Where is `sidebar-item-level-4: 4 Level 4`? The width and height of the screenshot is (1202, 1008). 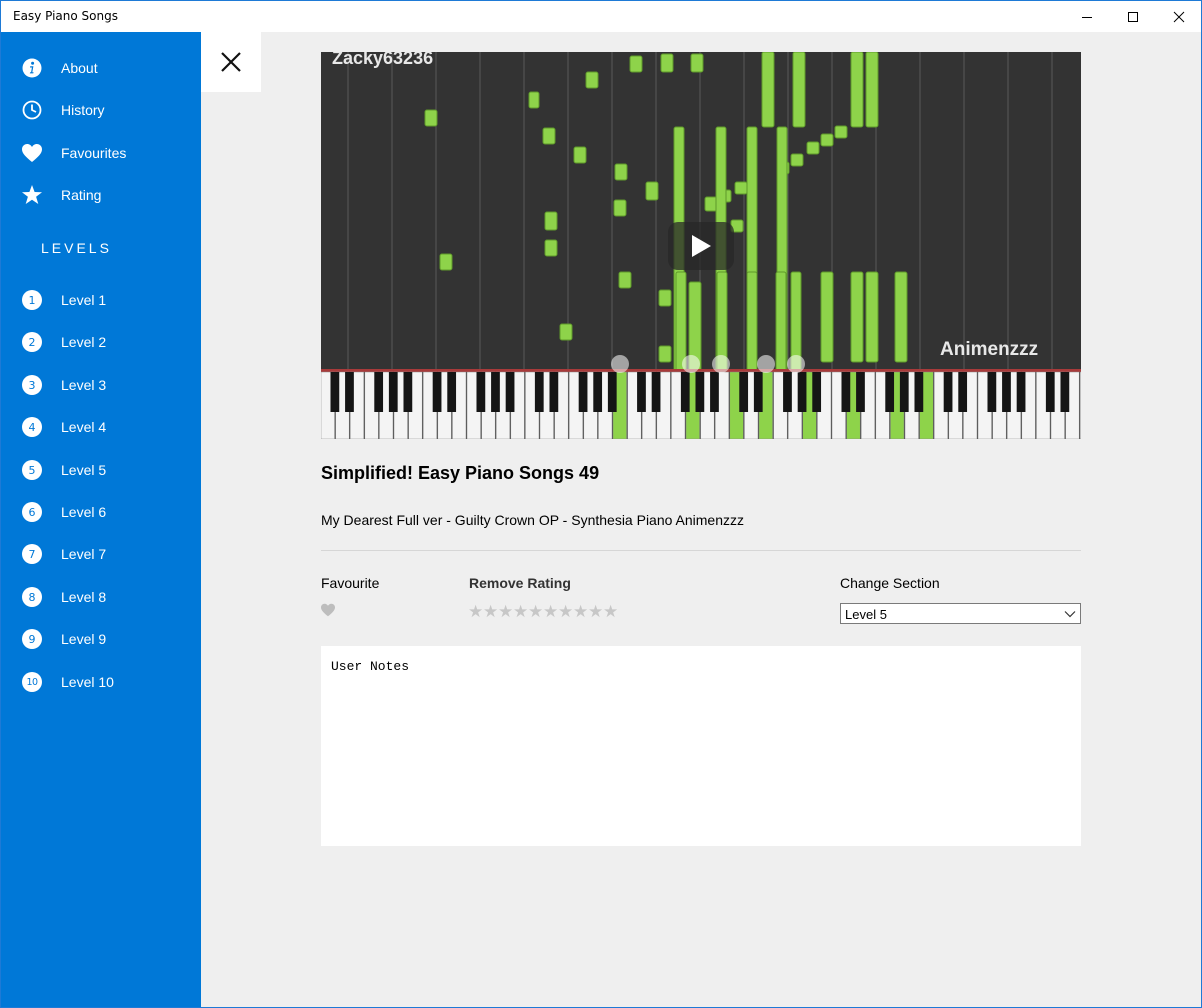
sidebar-item-level-4: 4 Level 4 is located at coordinates (101, 427).